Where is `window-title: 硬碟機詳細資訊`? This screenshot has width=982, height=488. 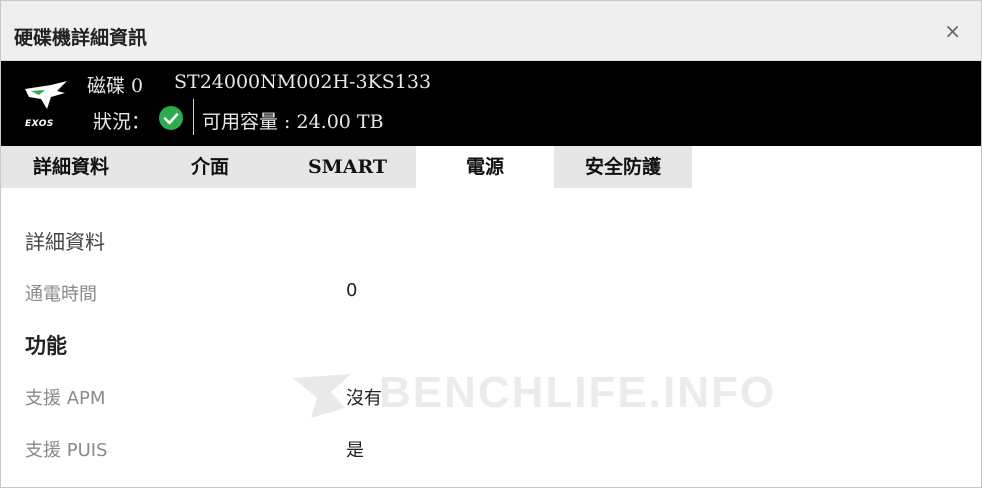
window-title: 硬碟機詳細資訊 is located at coordinates (81, 38).